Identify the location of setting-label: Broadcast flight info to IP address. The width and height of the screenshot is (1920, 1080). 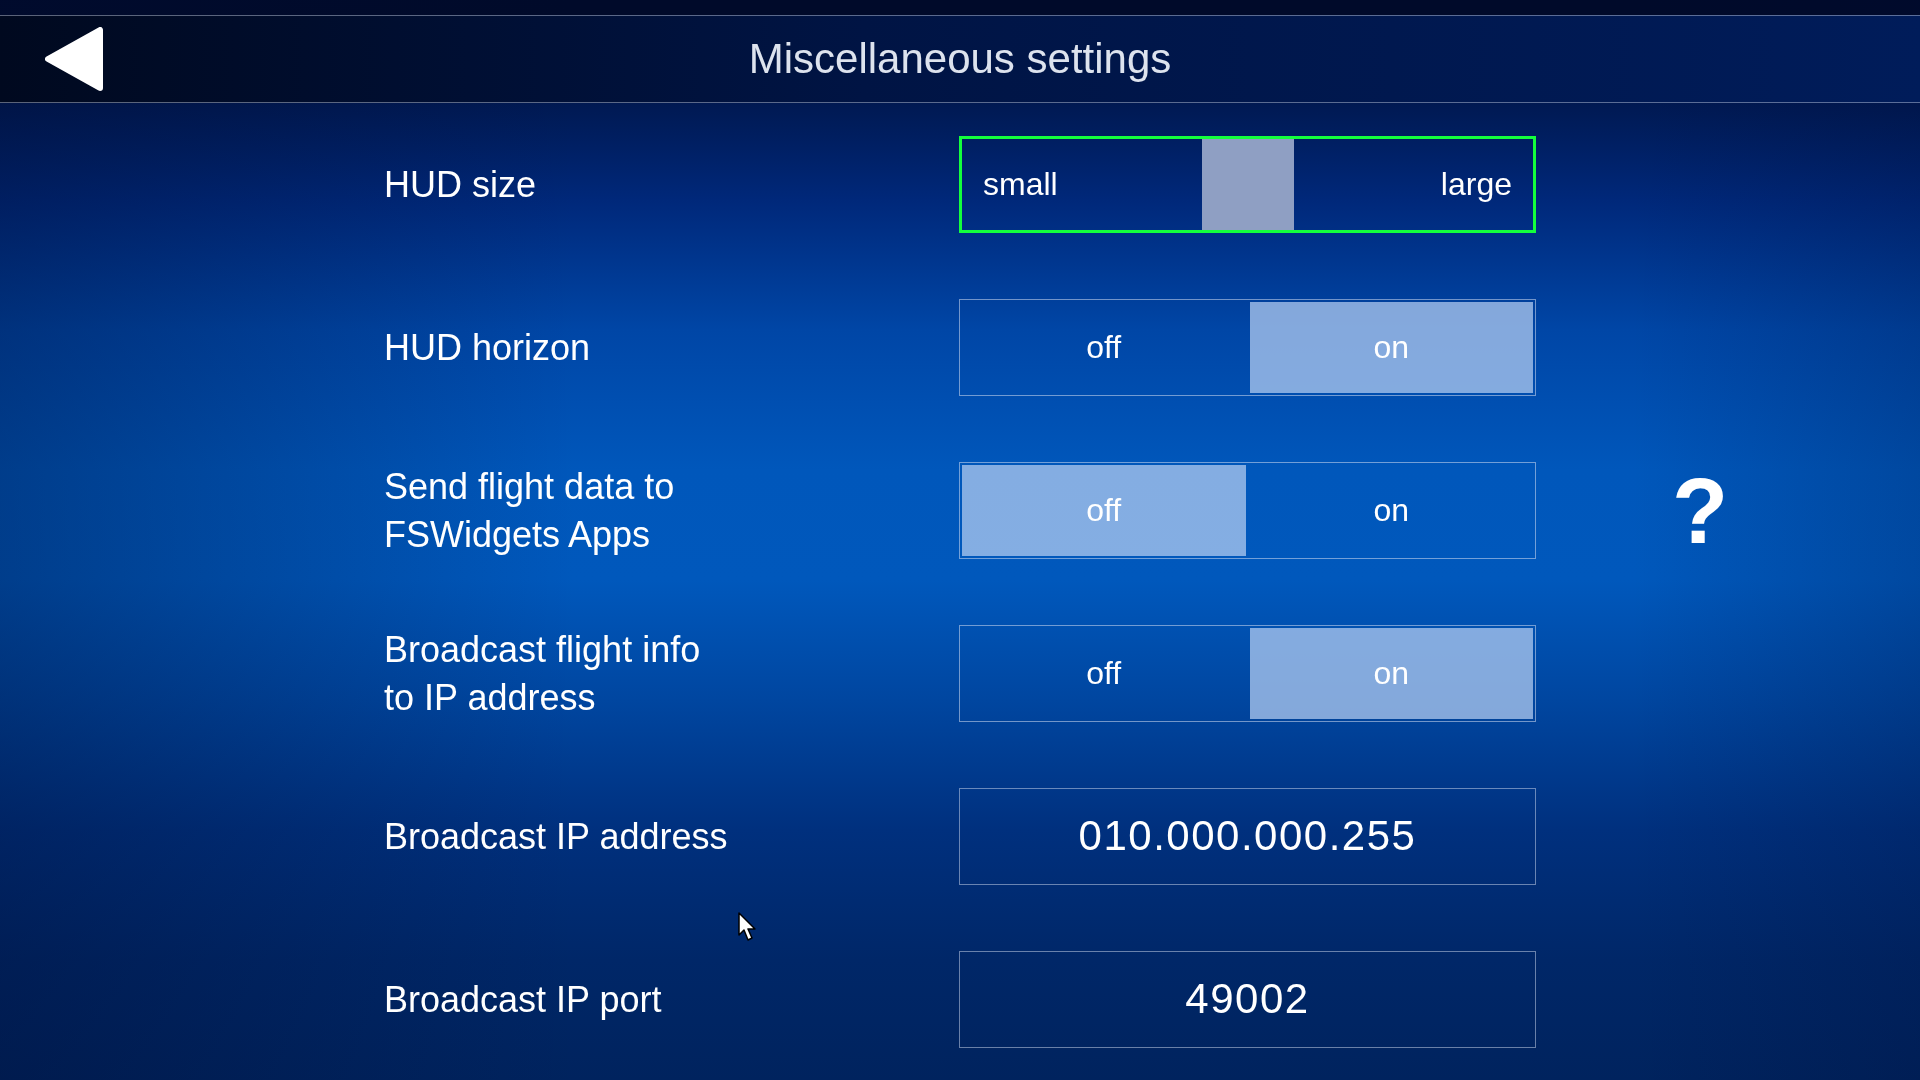
(543, 673).